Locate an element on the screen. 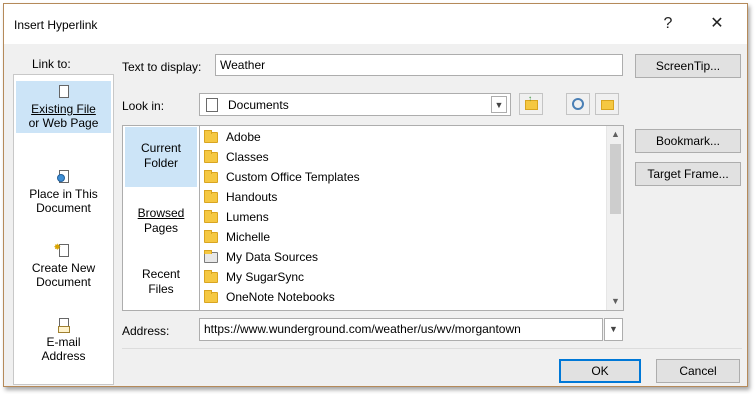 The height and width of the screenshot is (394, 756). link-to-place-label-1: Place in This is located at coordinates (63, 194).